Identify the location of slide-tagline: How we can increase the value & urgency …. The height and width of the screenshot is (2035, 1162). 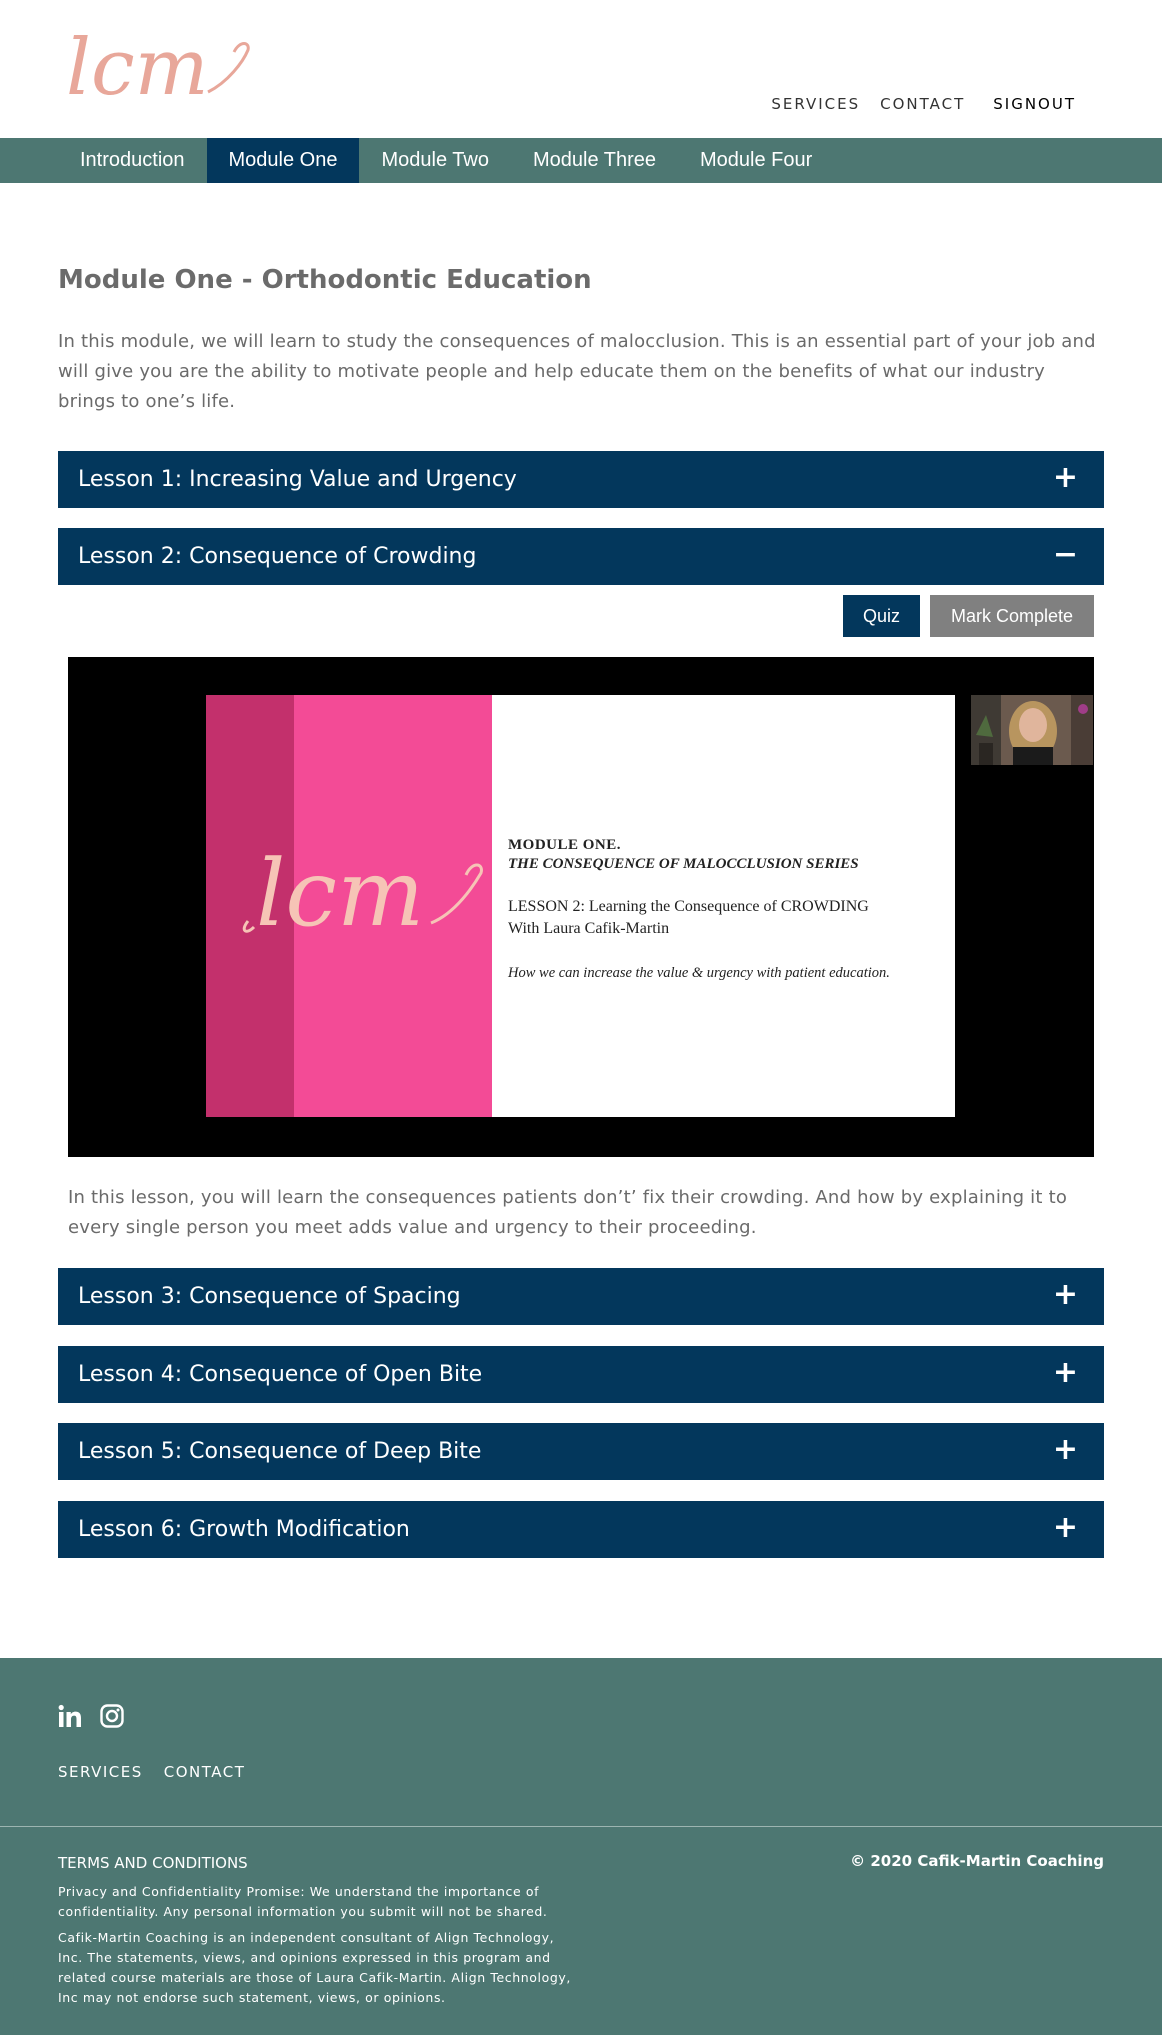
(699, 973).